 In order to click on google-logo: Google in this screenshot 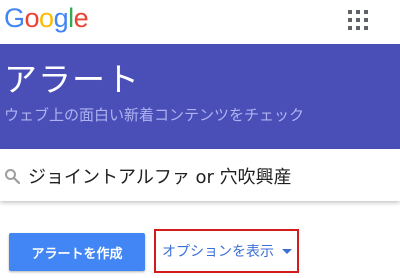, I will do `click(46, 18)`.